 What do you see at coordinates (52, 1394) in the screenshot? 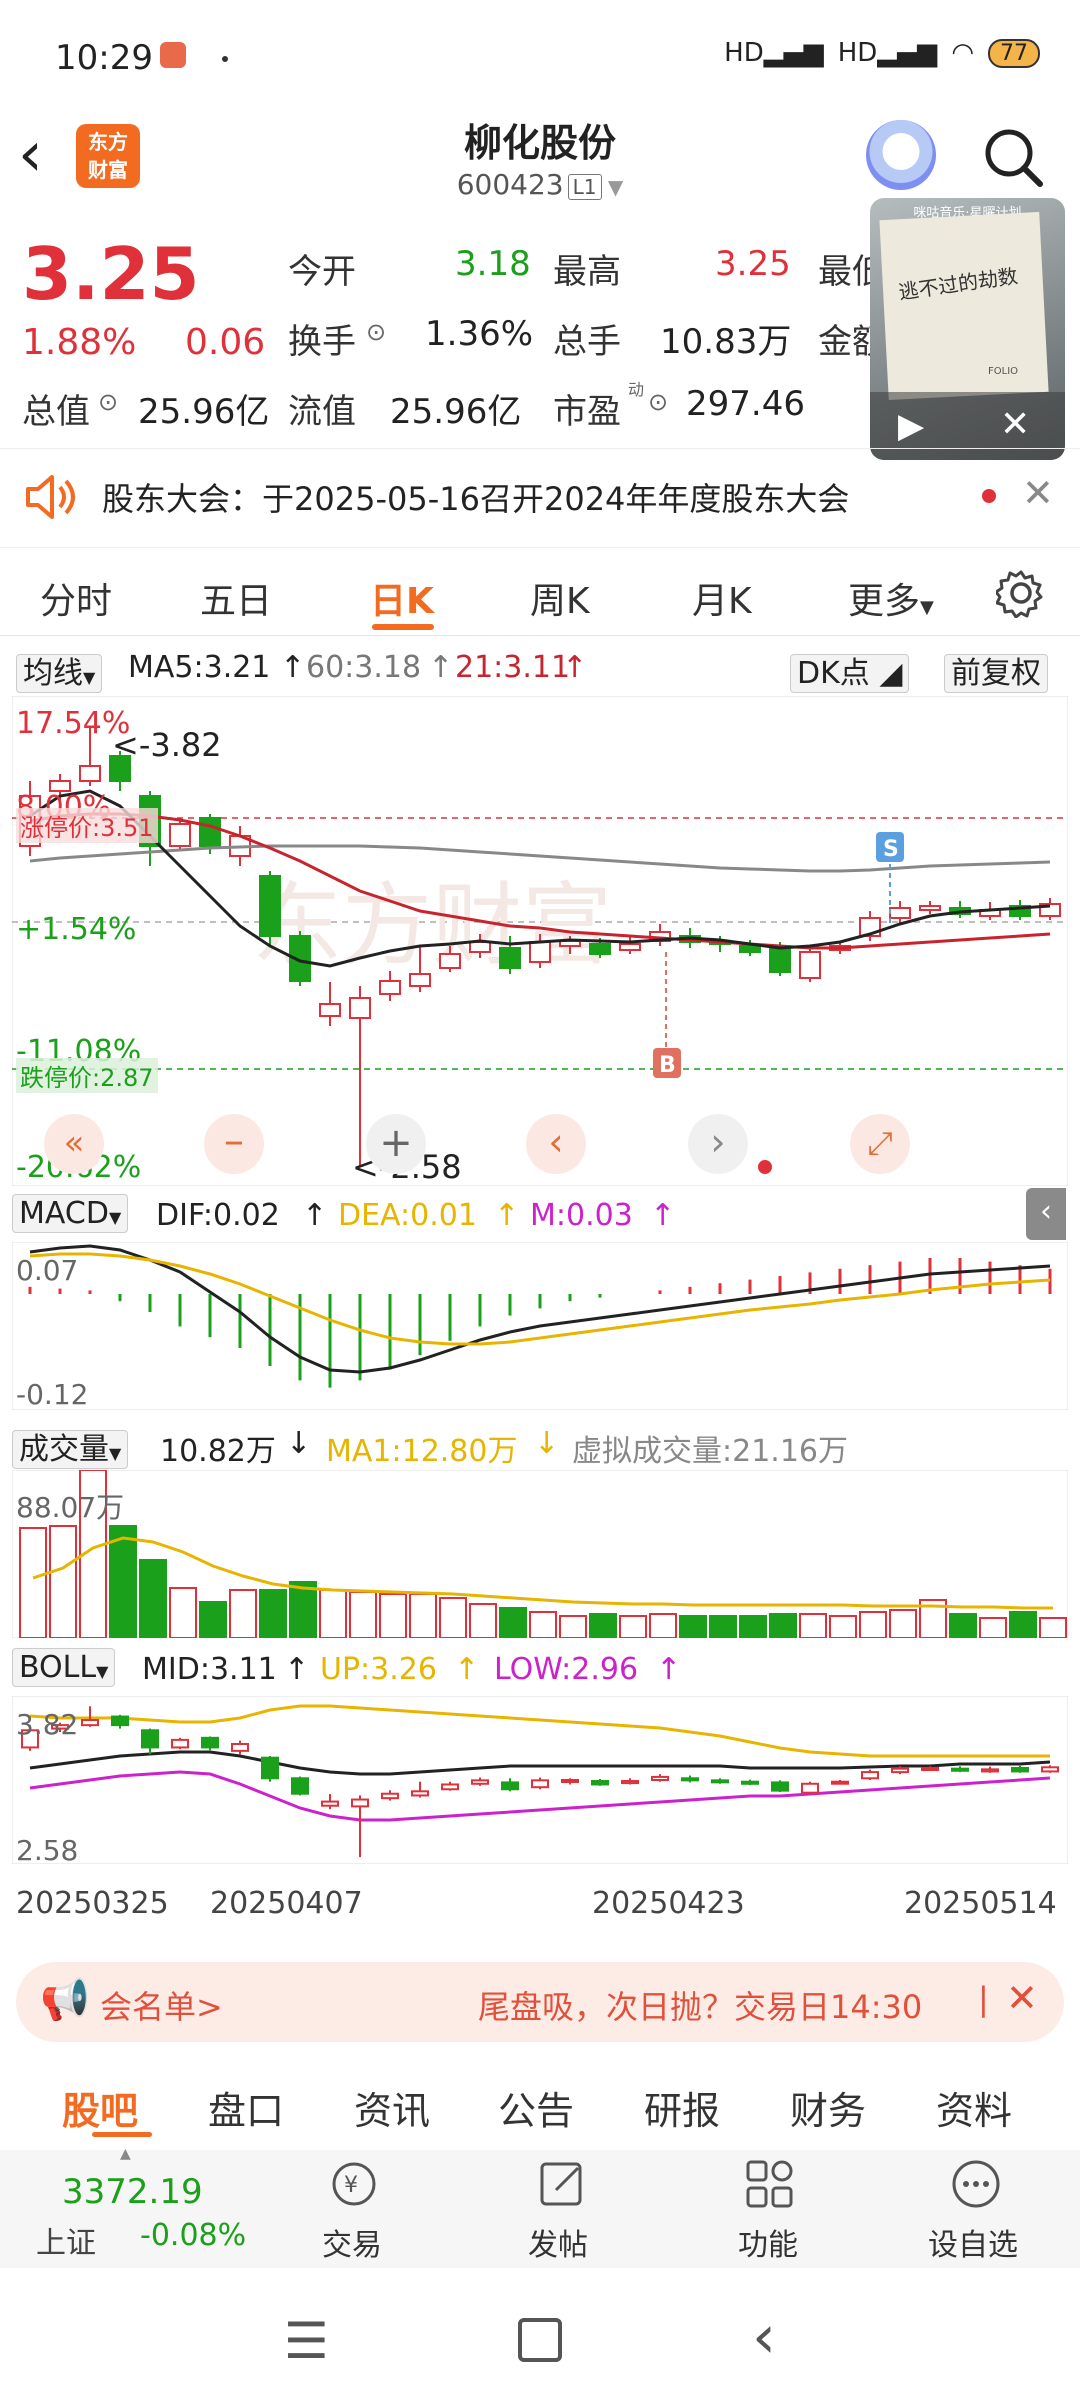
I see `macd-bottom-label: -0.12` at bounding box center [52, 1394].